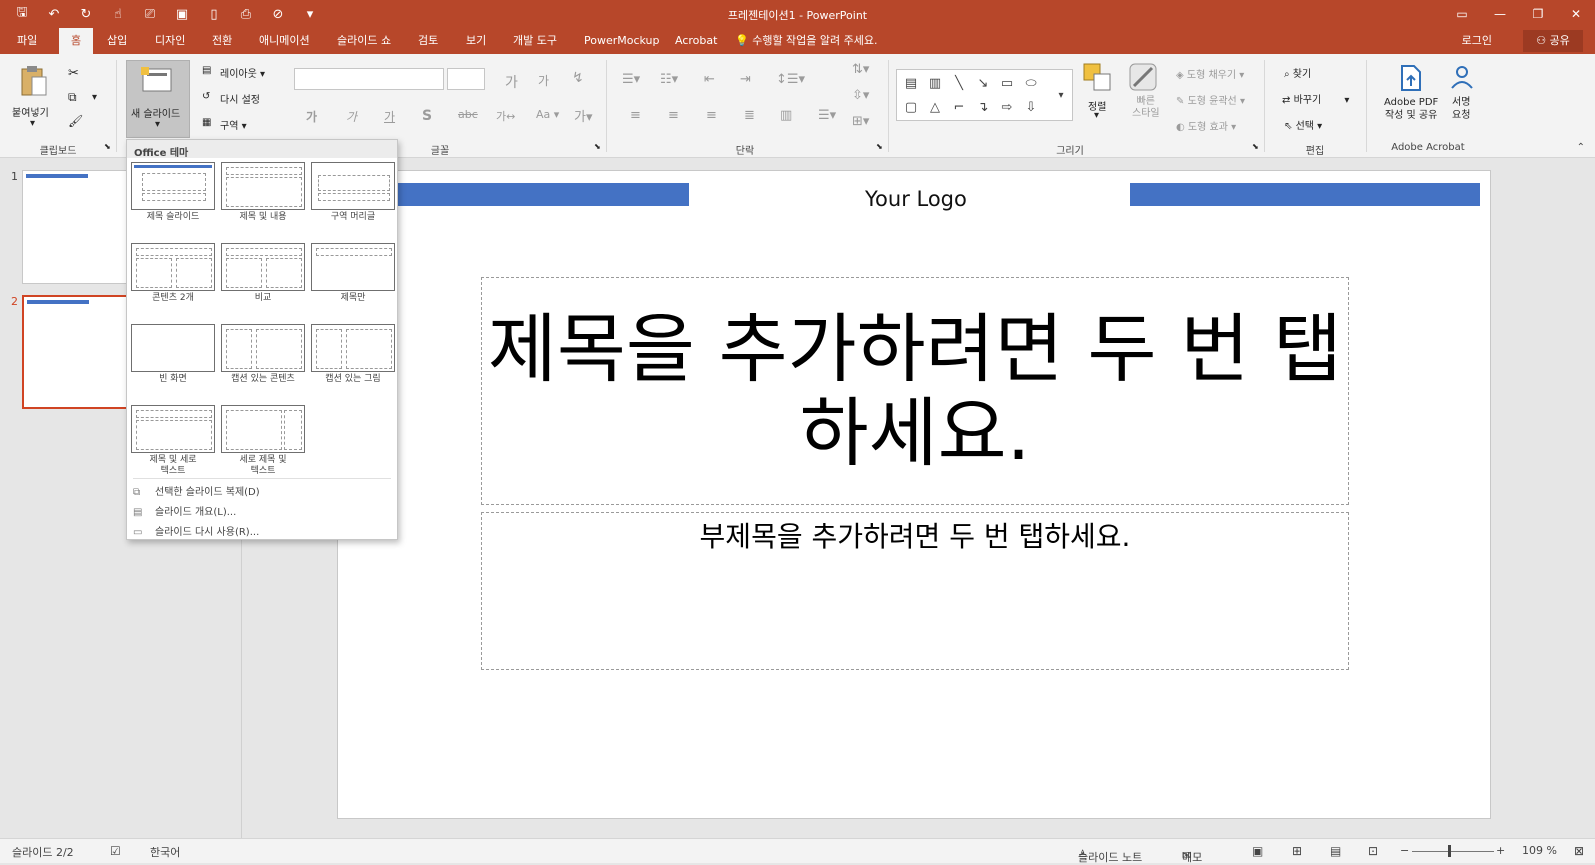 The width and height of the screenshot is (1595, 865). I want to click on new-slide-button: 새 슬라이드 ▾, so click(158, 99).